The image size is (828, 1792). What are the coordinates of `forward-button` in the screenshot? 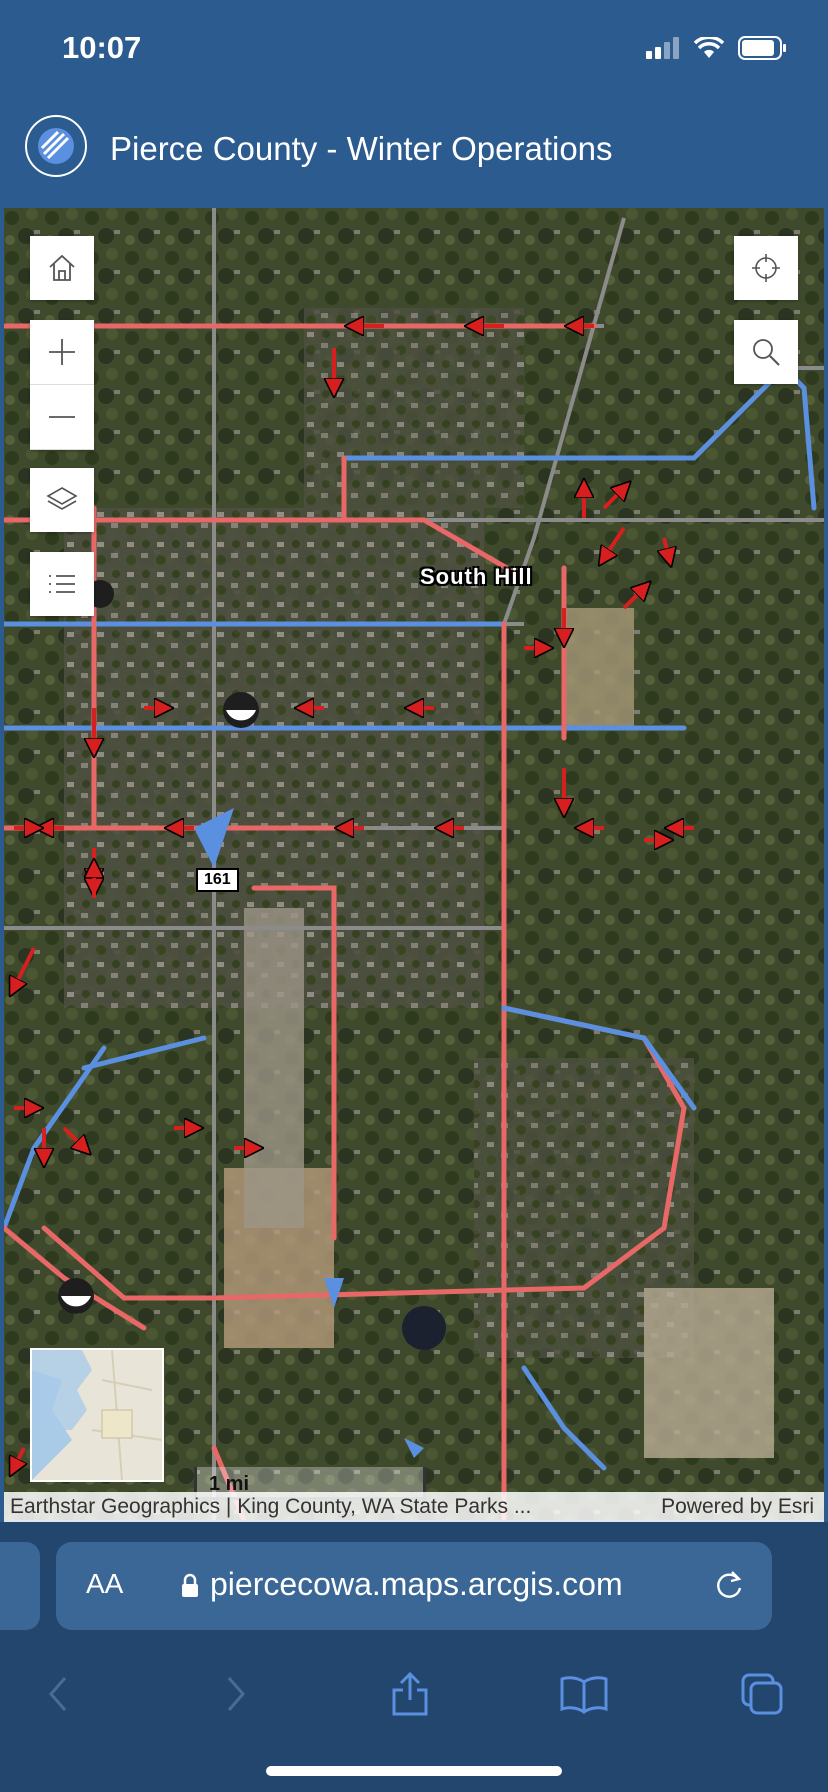 It's located at (236, 1694).